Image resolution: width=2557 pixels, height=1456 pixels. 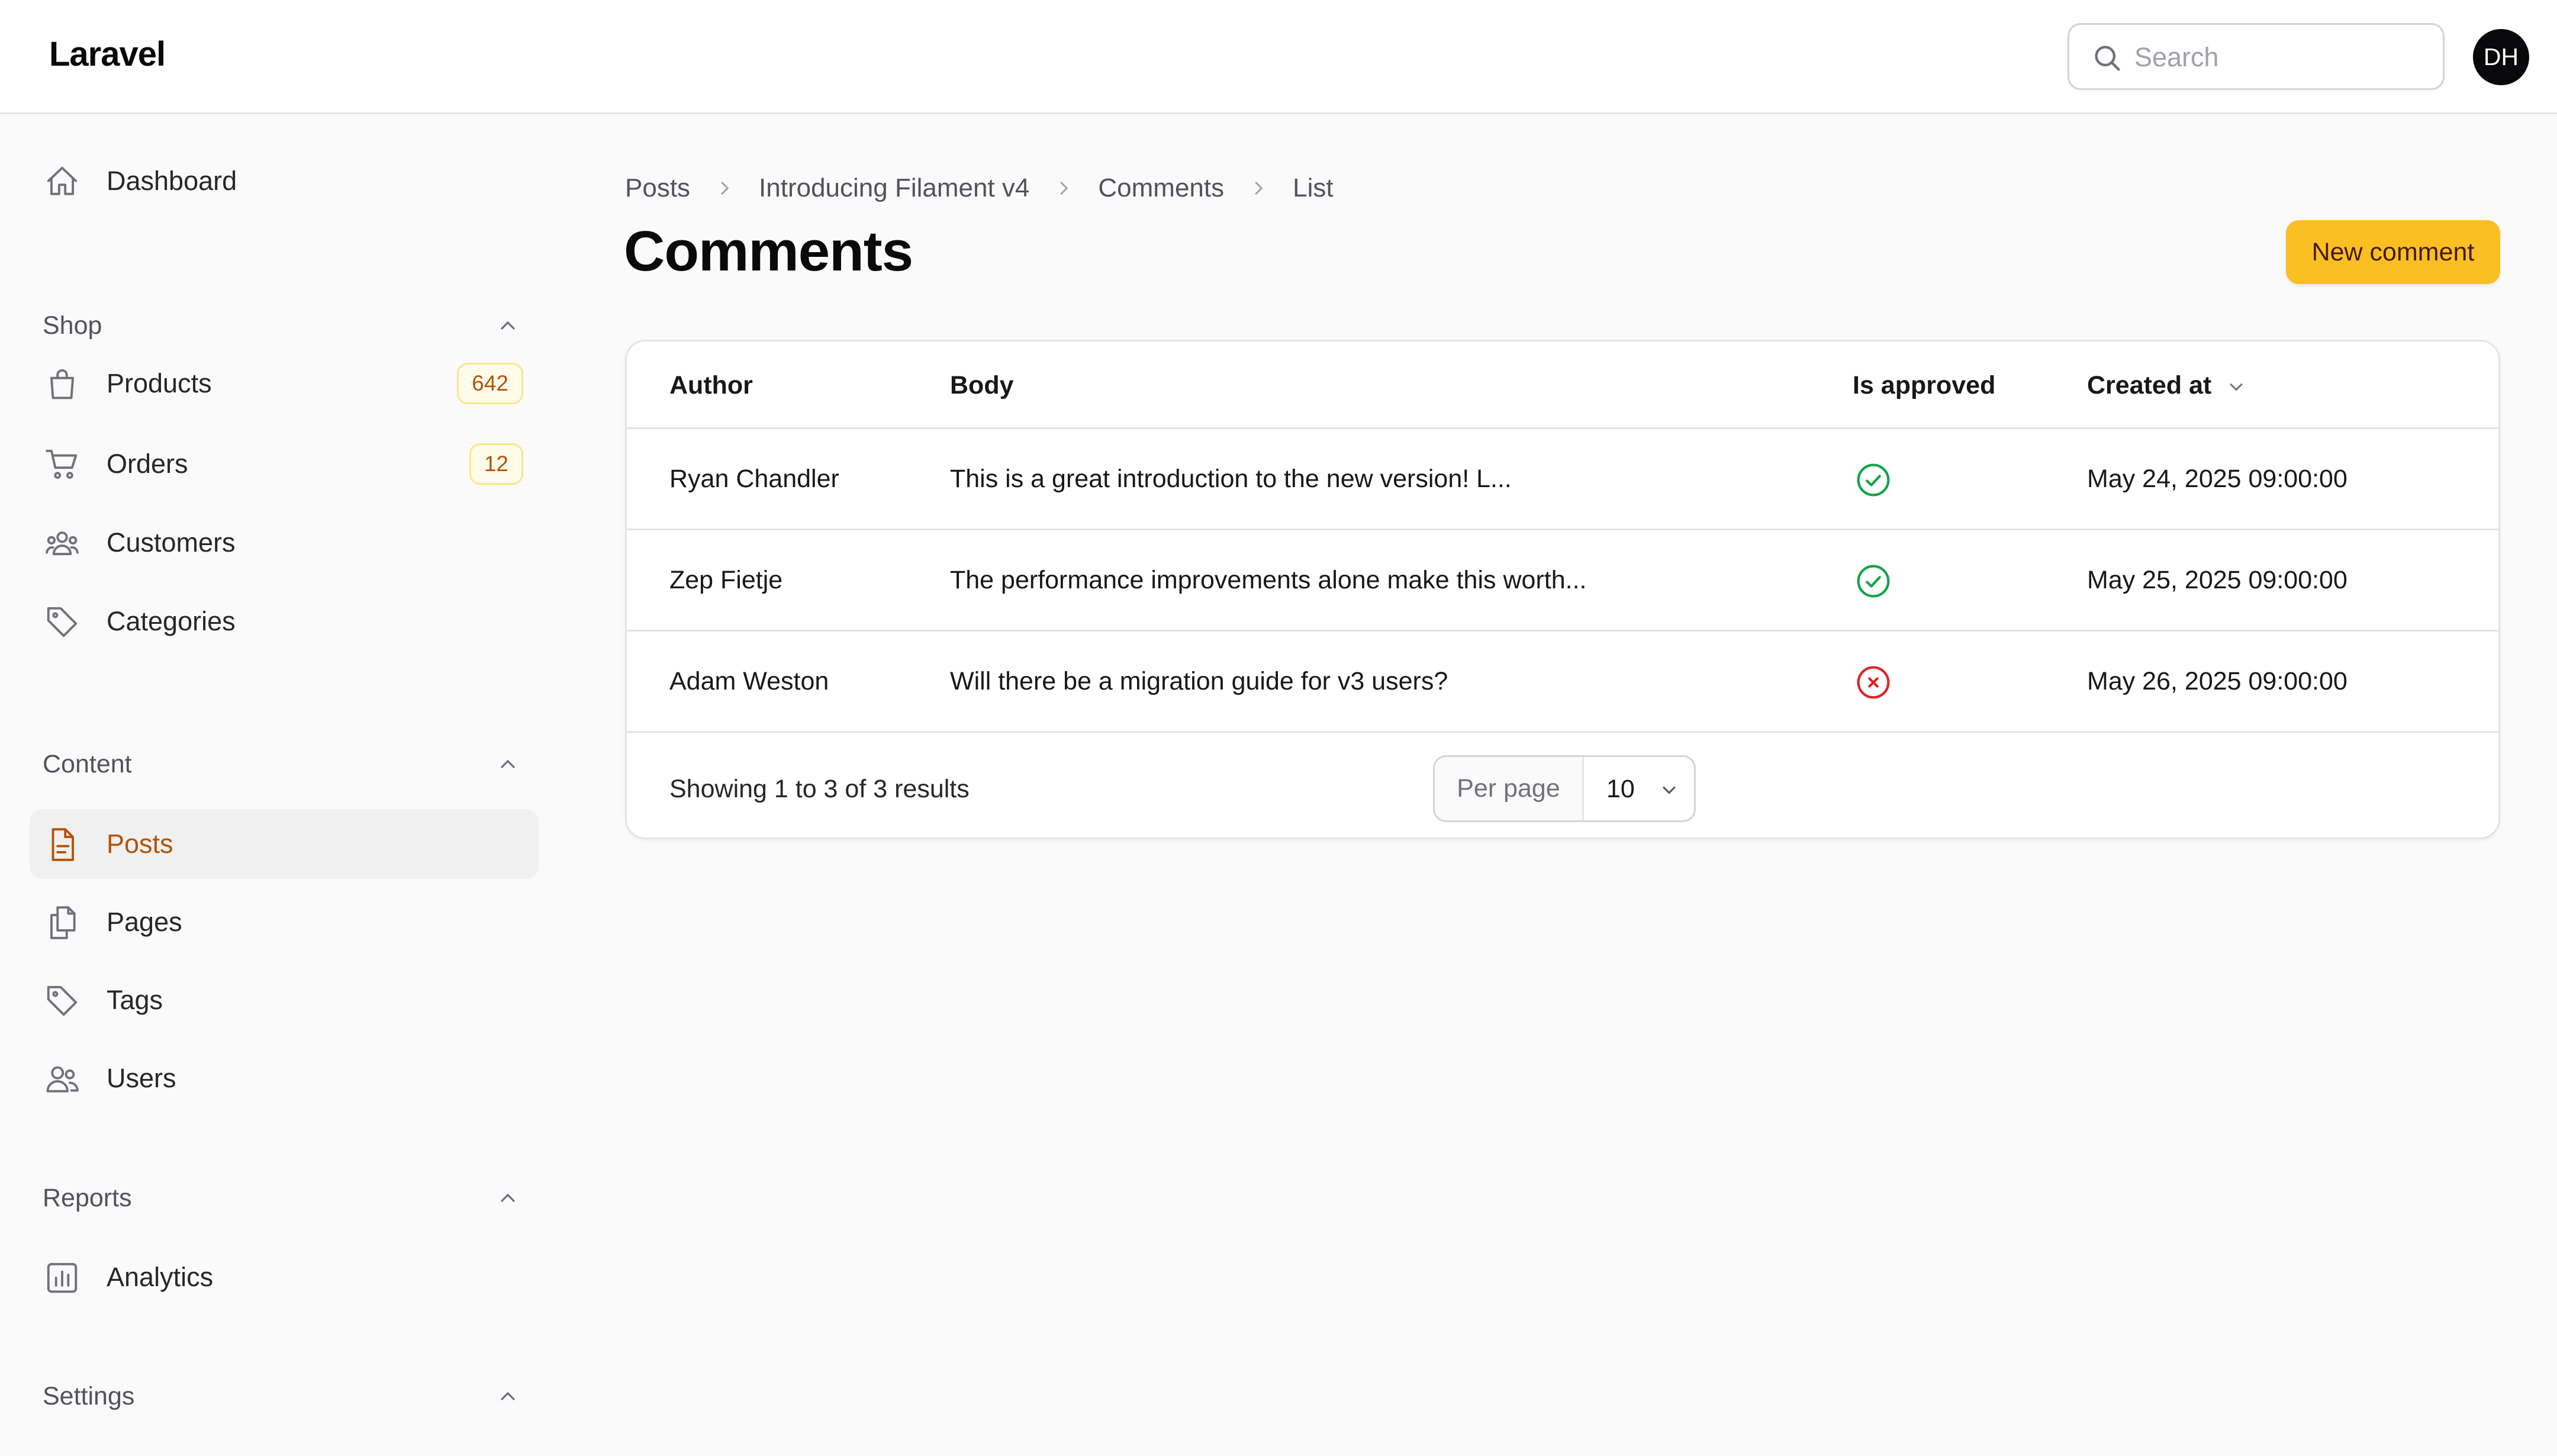 I want to click on sidebar-item-label: Customers, so click(x=171, y=542).